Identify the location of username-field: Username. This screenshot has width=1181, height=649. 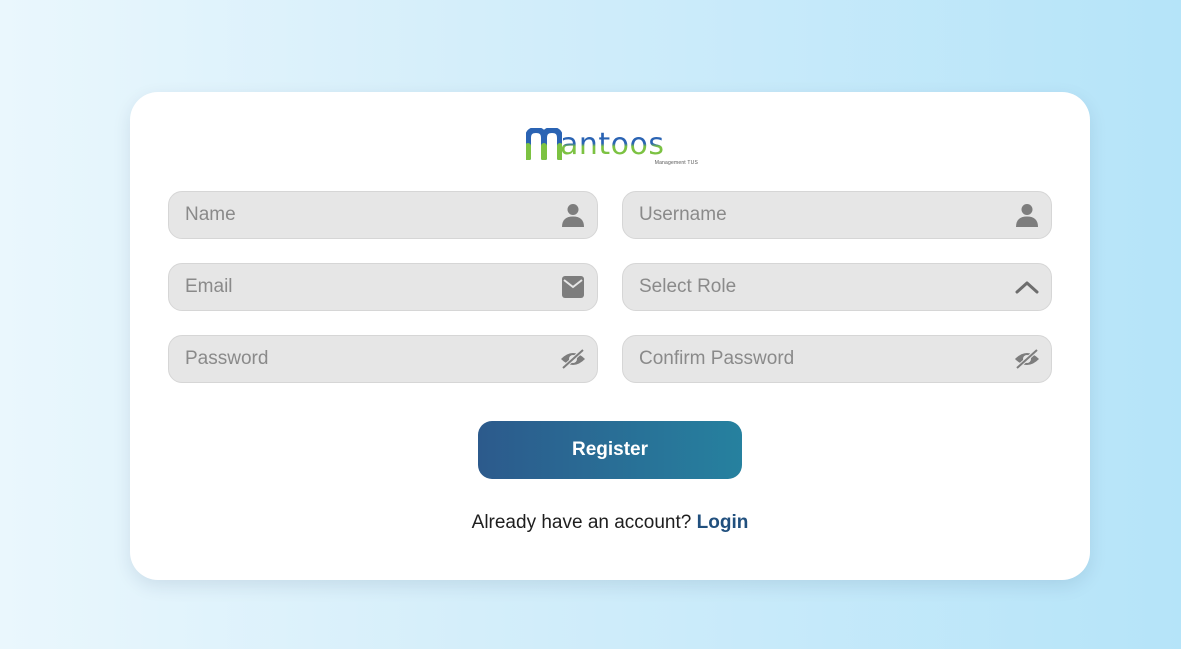
(837, 215).